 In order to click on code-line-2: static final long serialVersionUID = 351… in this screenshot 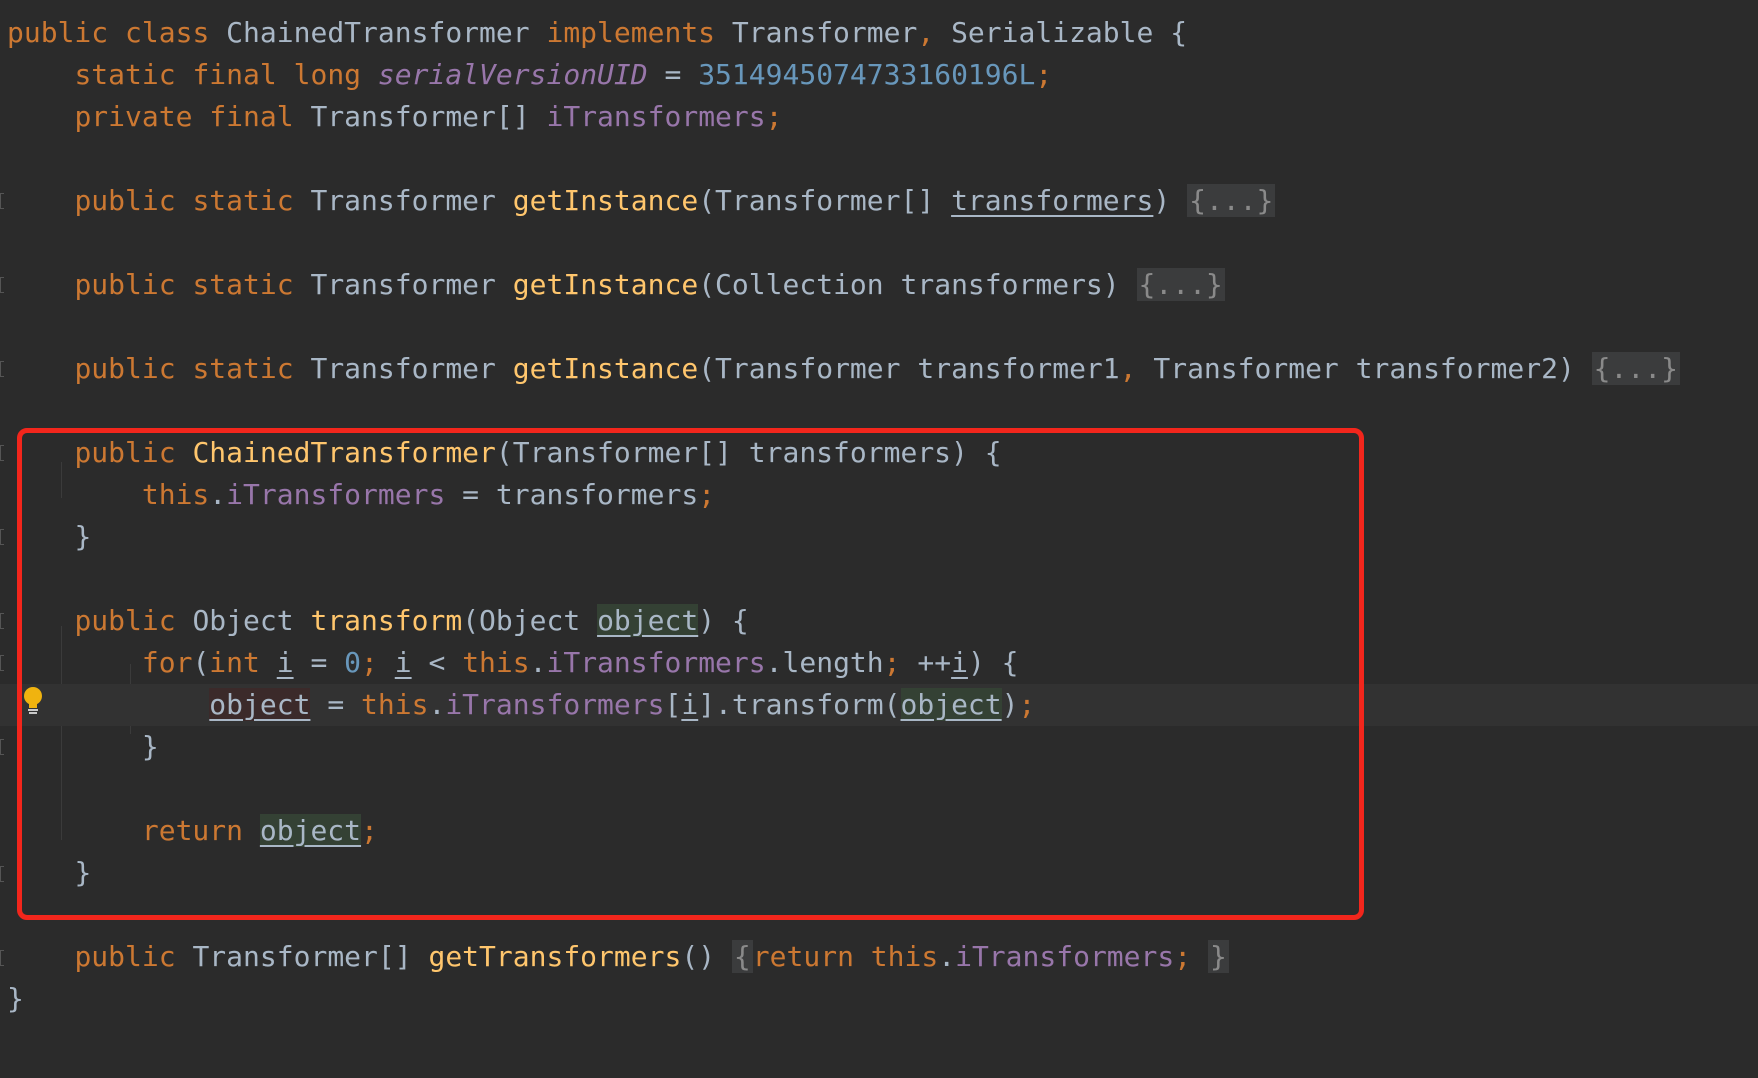, I will do `click(529, 75)`.